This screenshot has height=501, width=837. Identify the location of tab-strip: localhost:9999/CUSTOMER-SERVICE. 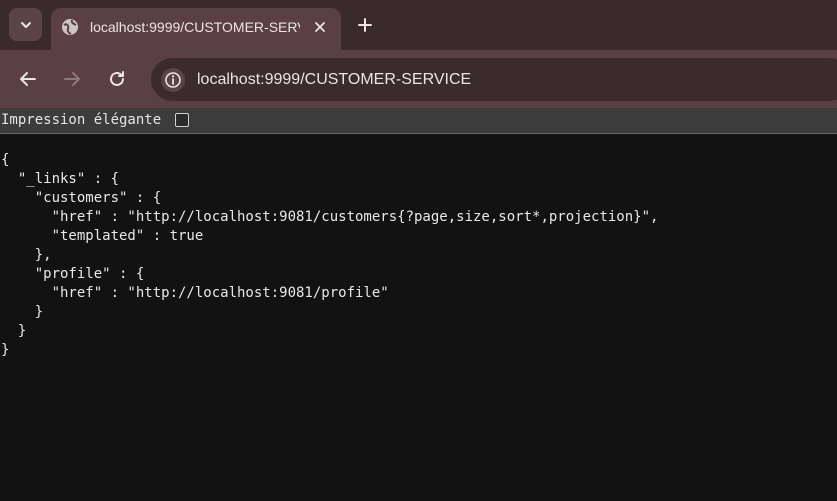
(418, 25).